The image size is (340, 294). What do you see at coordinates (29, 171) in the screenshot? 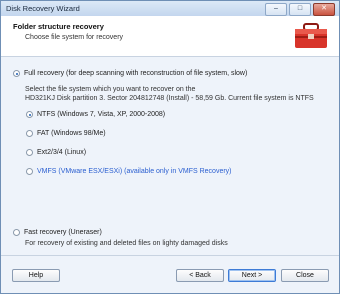
I see `fs-radio-vmfs` at bounding box center [29, 171].